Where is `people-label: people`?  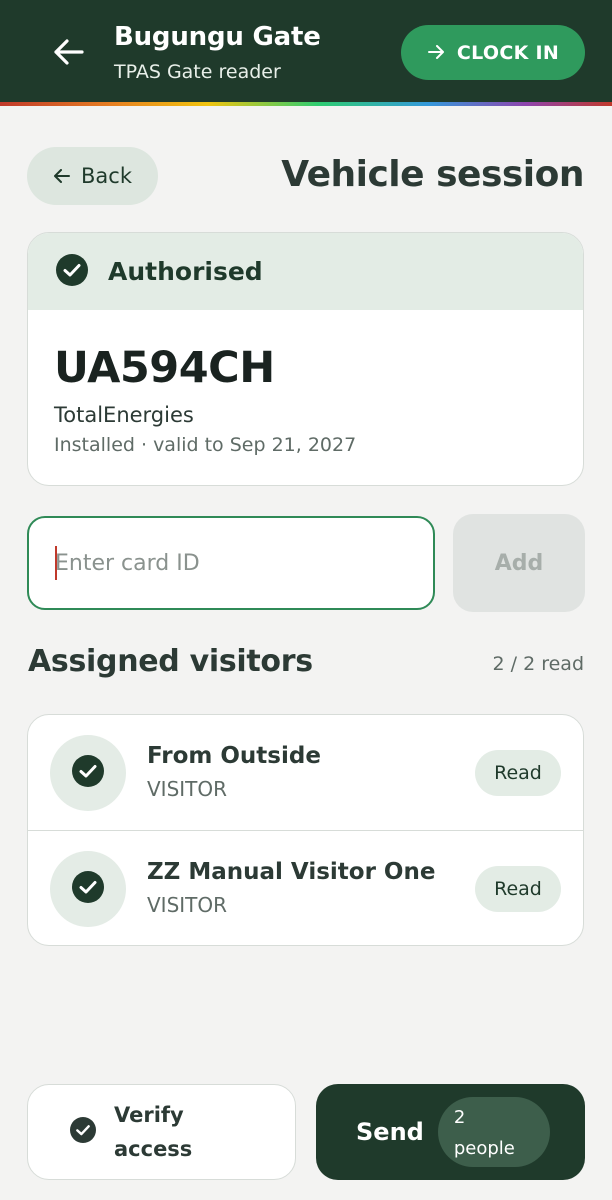
people-label: people is located at coordinates (484, 1148).